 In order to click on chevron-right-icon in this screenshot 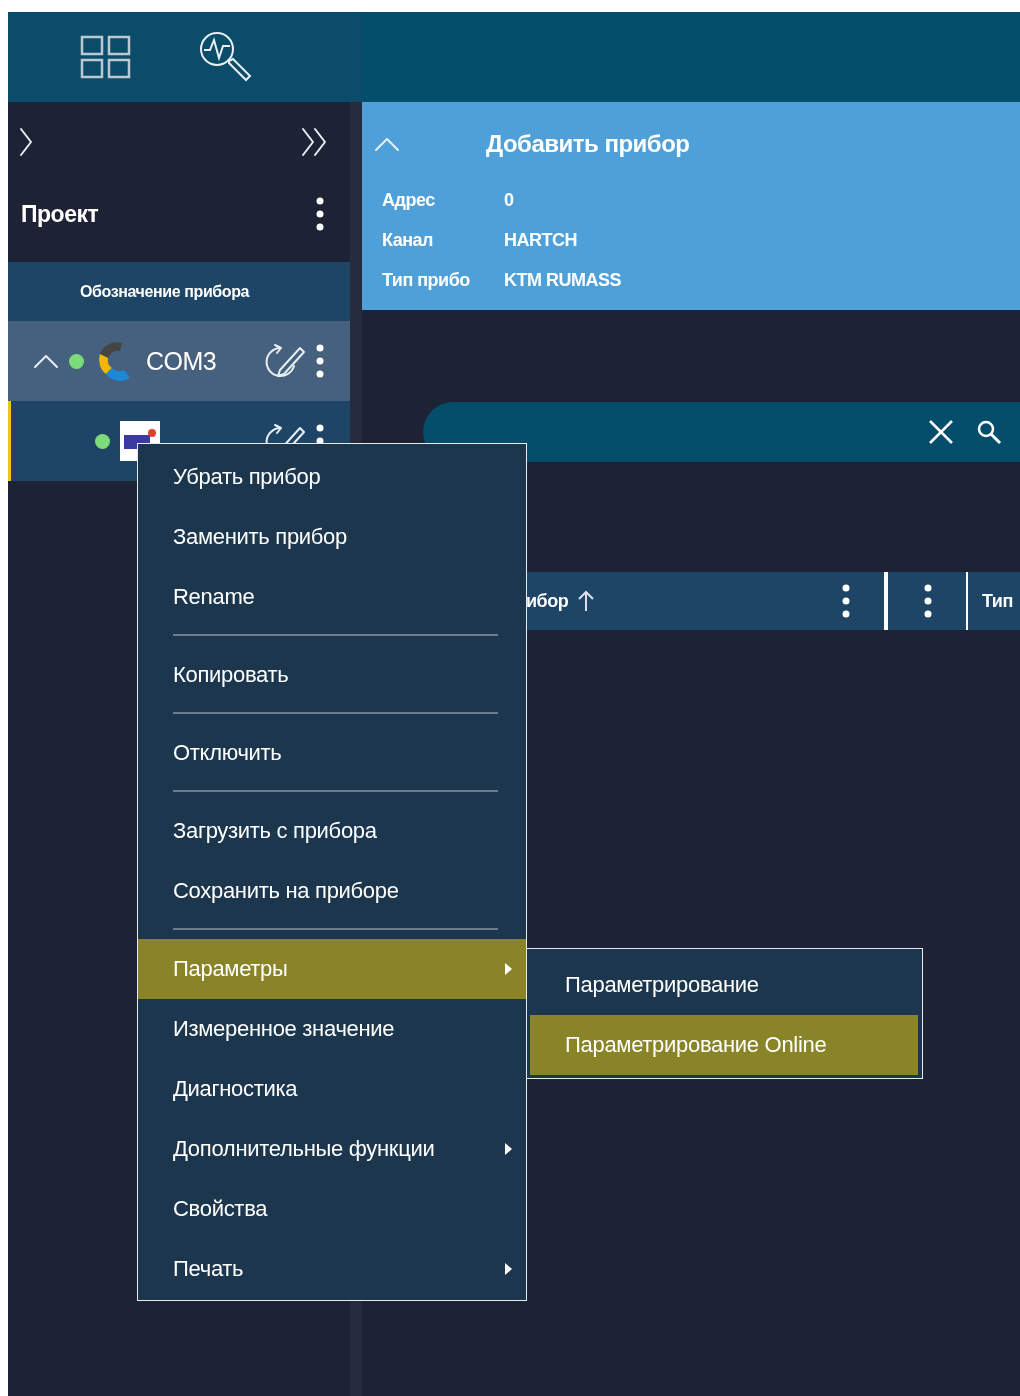, I will do `click(26, 142)`.